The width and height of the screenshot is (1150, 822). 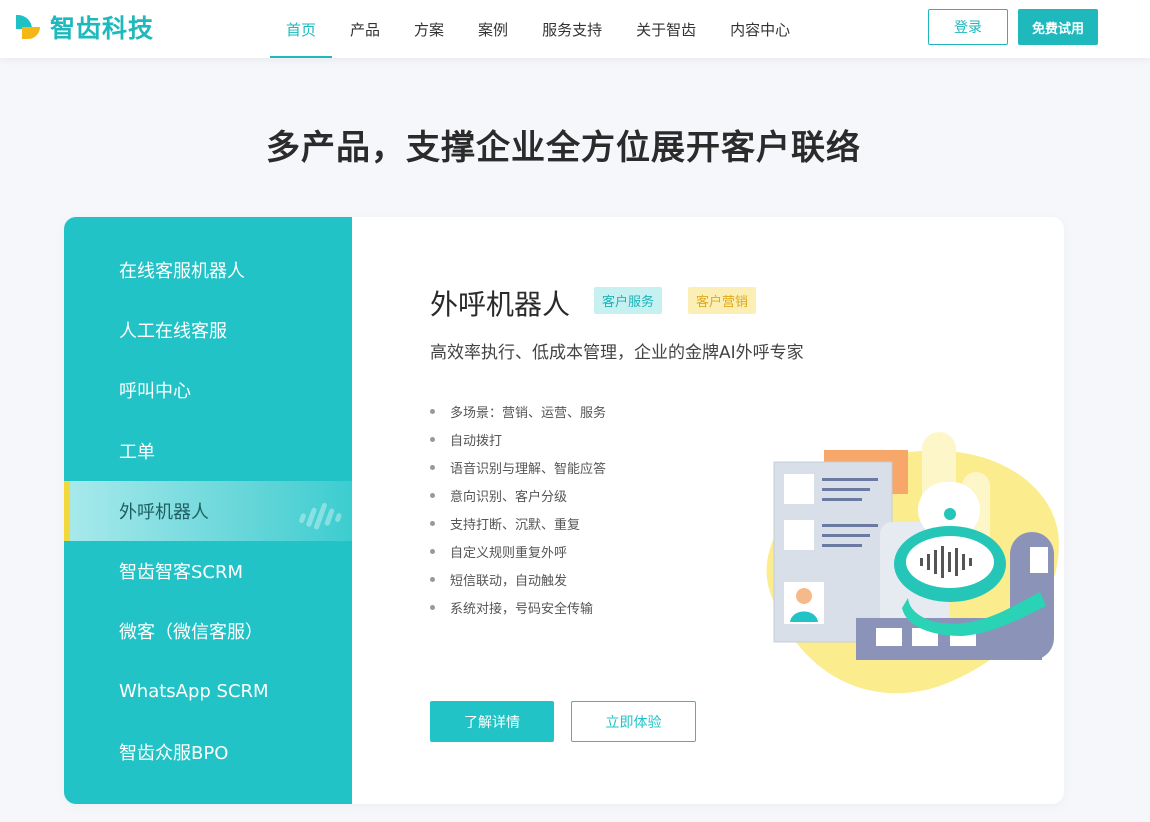 I want to click on nav-about: 关于智齿, so click(x=666, y=29).